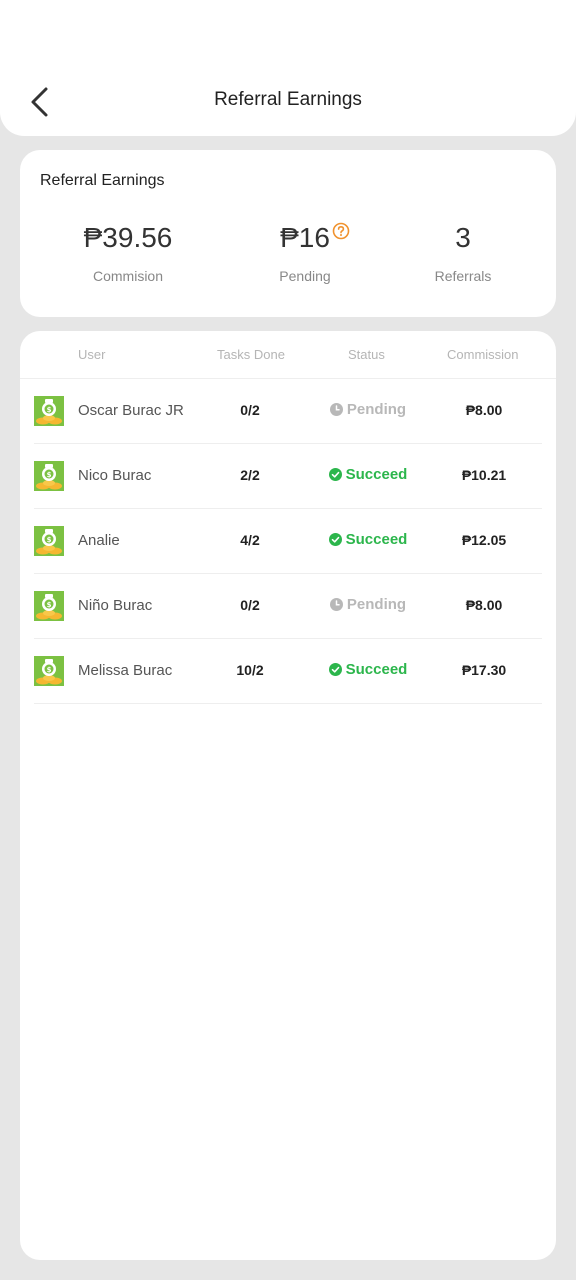  Describe the element at coordinates (305, 276) in the screenshot. I see `pending-label: Pending` at that location.